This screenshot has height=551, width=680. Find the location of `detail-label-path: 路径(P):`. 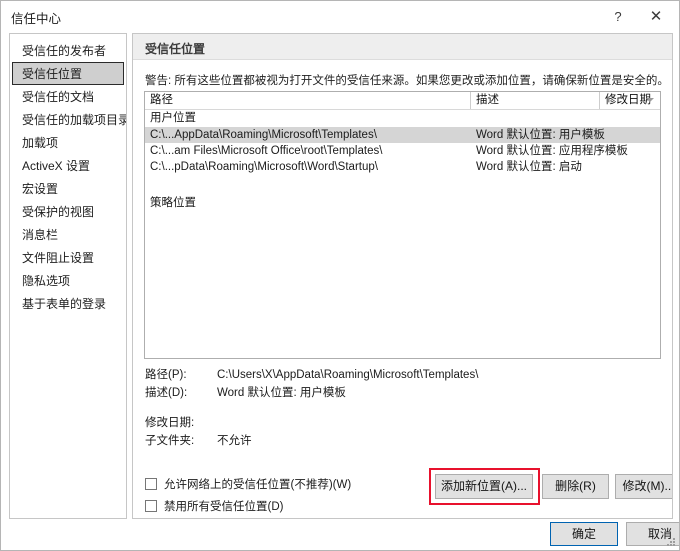

detail-label-path: 路径(P): is located at coordinates (166, 375).